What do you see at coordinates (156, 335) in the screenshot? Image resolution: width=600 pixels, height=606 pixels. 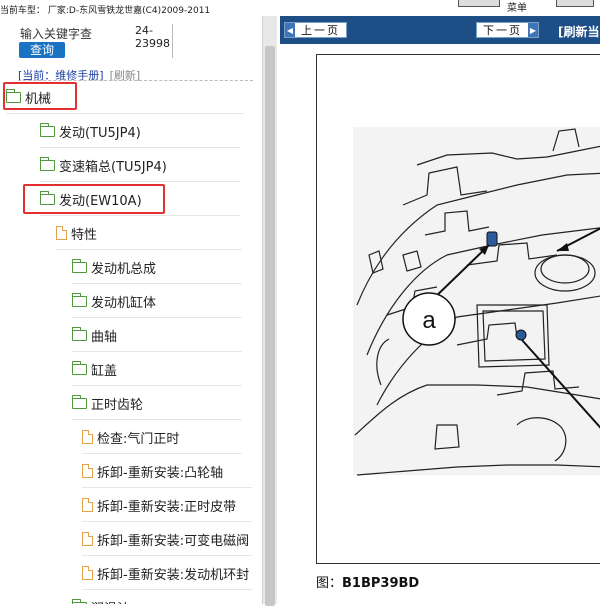 I see `tree-node: 曲轴` at bounding box center [156, 335].